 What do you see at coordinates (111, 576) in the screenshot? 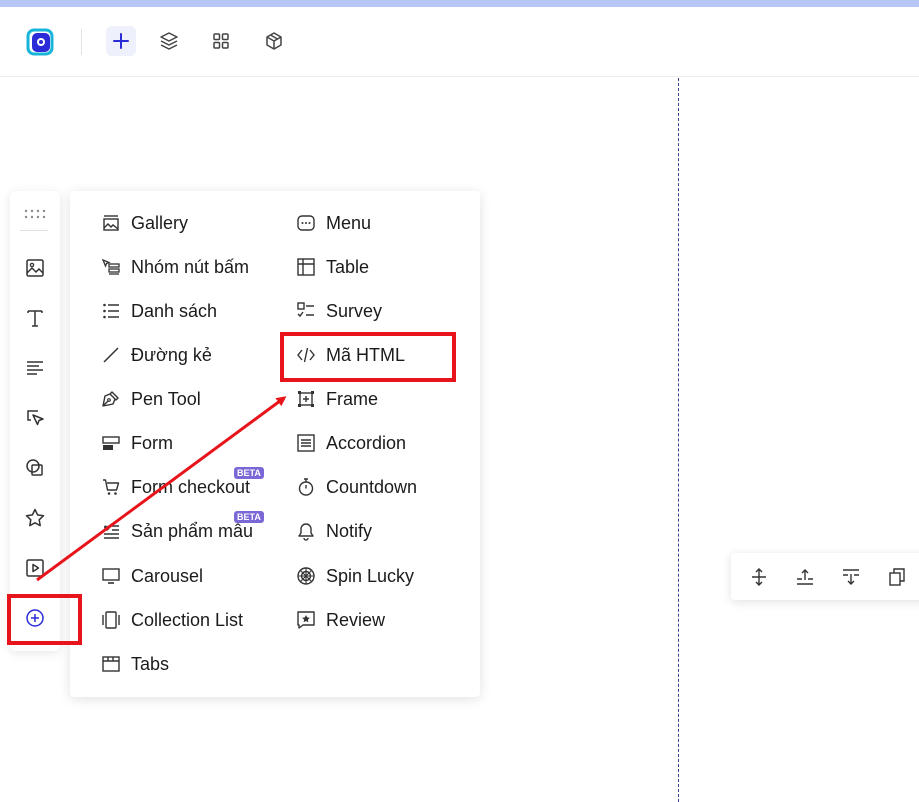
I see `carousel-icon` at bounding box center [111, 576].